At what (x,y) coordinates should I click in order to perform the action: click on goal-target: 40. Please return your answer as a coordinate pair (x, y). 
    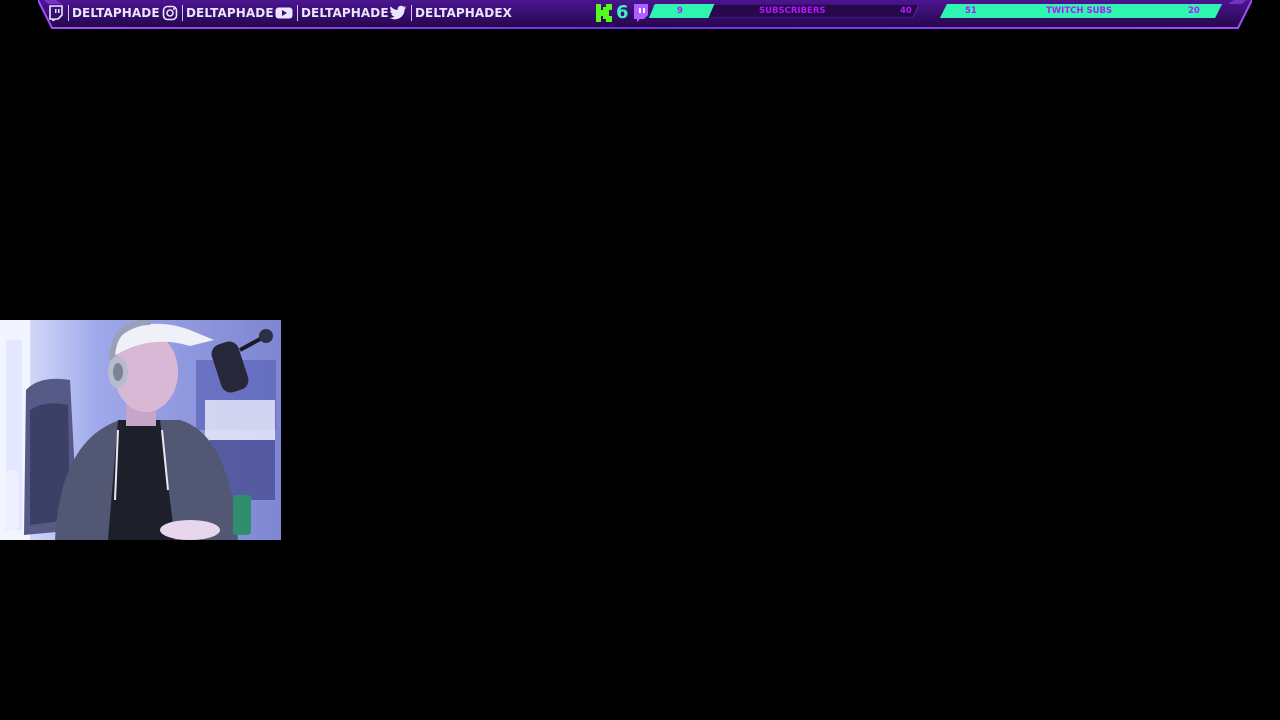
    Looking at the image, I should click on (906, 11).